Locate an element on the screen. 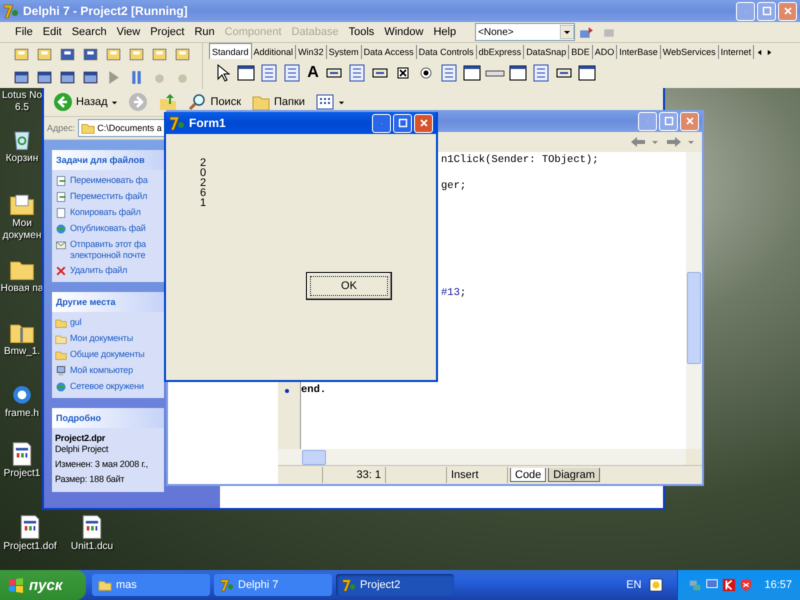 The image size is (800, 600). palette-tab: DataSnap is located at coordinates (547, 52).